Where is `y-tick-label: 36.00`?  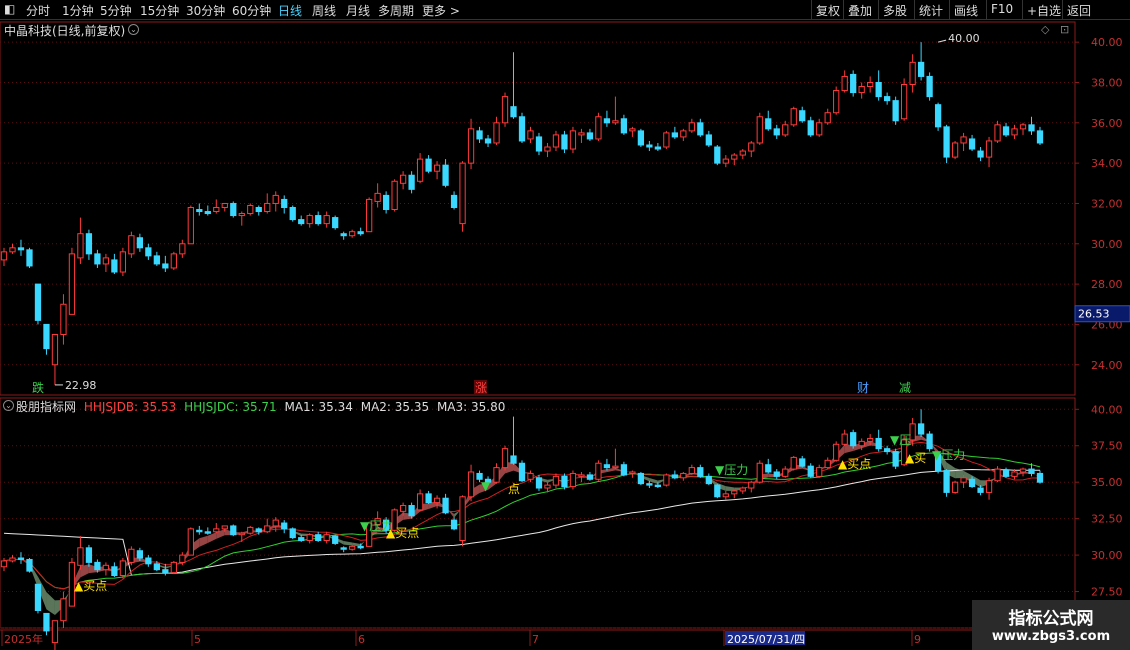
y-tick-label: 36.00 is located at coordinates (1107, 123).